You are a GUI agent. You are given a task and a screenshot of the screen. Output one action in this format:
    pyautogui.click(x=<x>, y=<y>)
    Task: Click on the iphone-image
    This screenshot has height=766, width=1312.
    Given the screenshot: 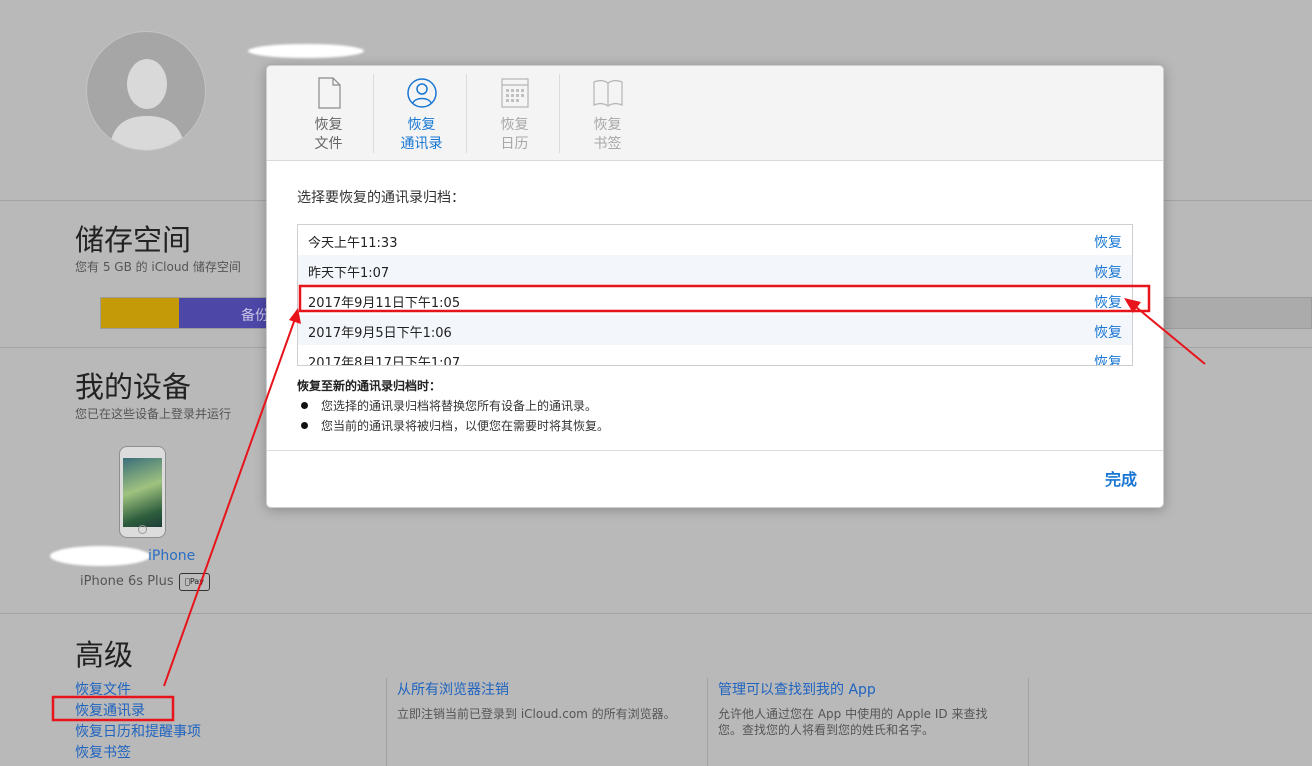 What is the action you would take?
    pyautogui.click(x=142, y=492)
    